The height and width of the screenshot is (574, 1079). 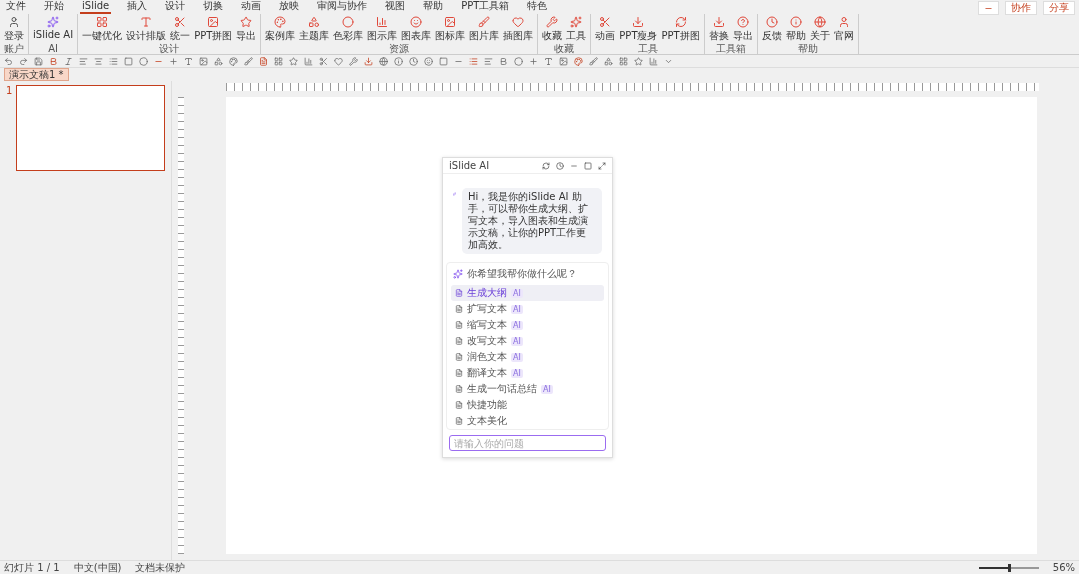 I want to click on maximize-icon, so click(x=588, y=165).